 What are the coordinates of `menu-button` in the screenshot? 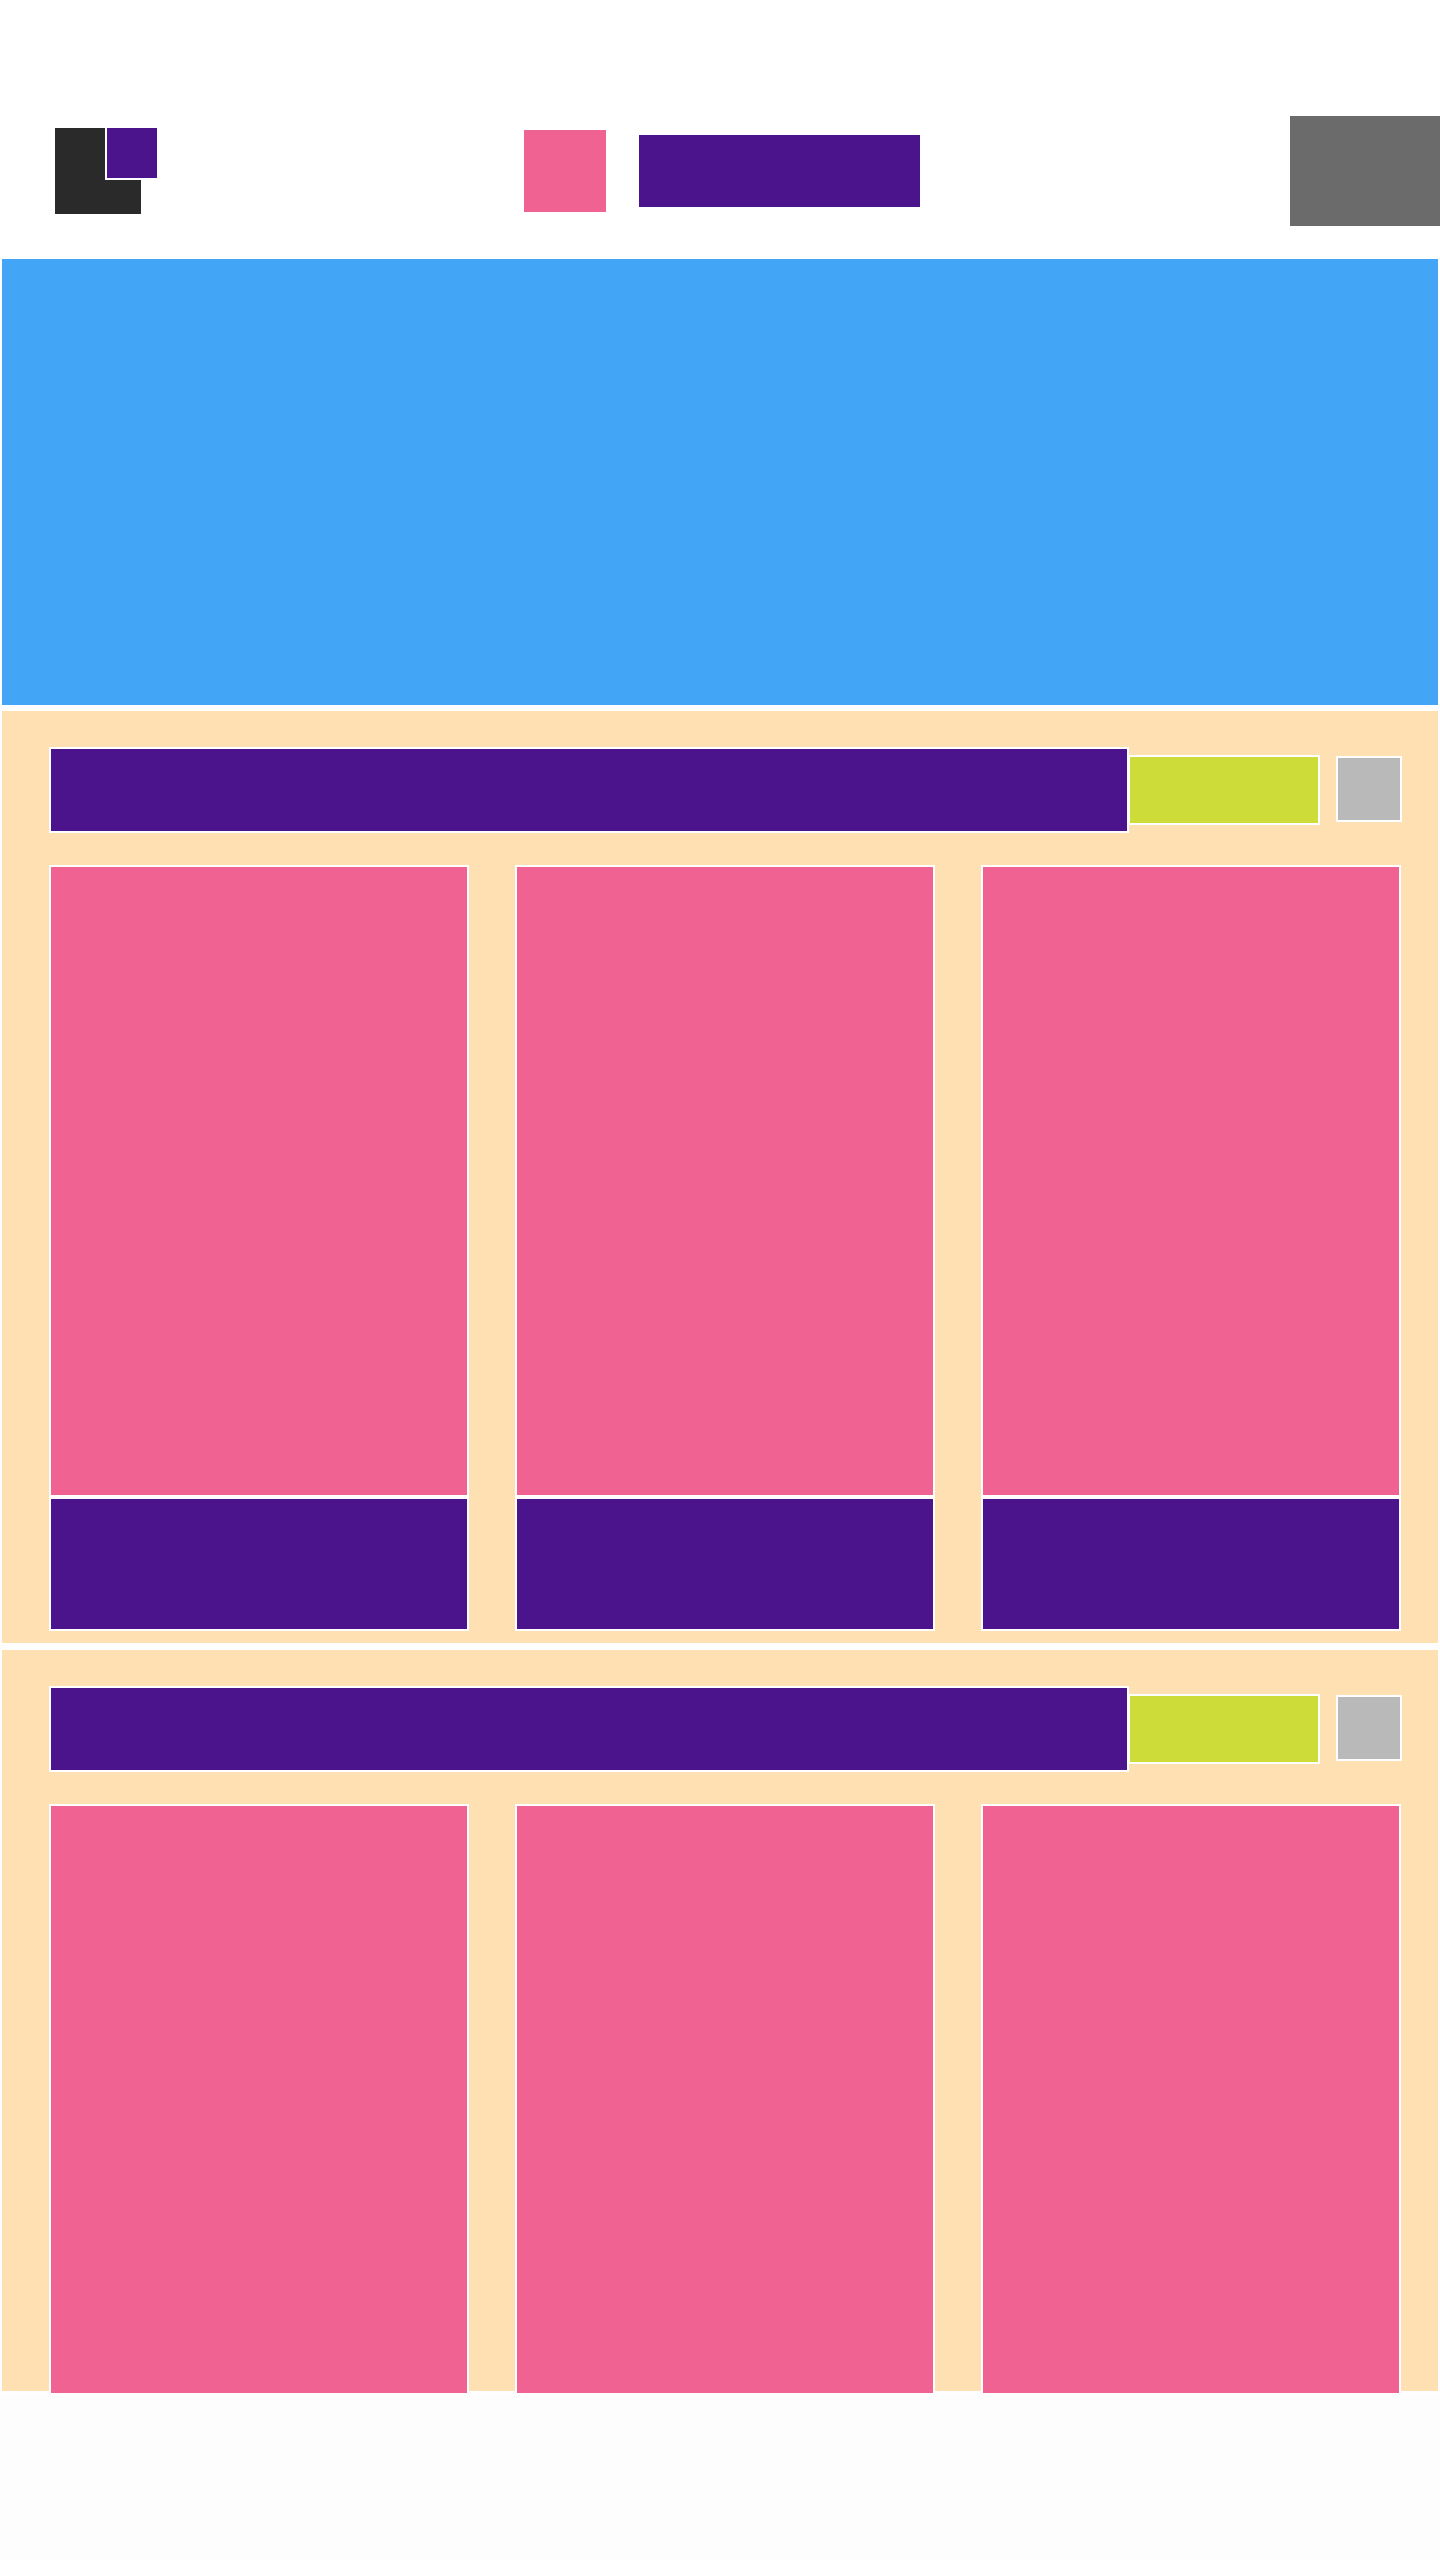 It's located at (1365, 171).